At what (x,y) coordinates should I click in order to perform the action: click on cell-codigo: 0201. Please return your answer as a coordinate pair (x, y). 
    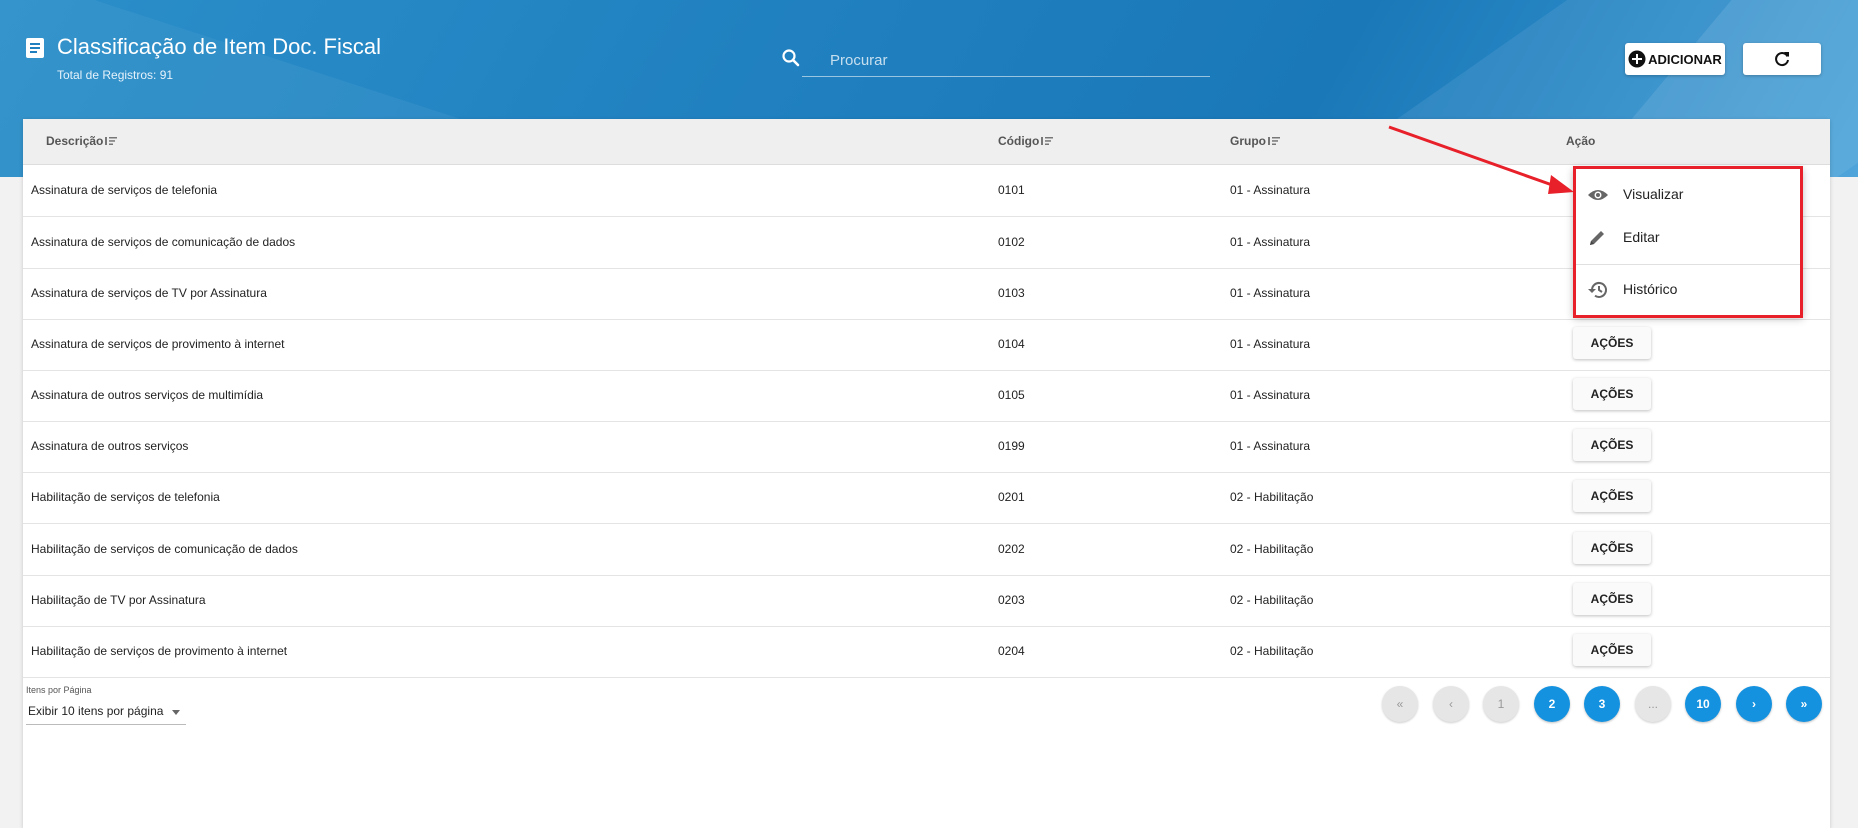
    Looking at the image, I should click on (1011, 497).